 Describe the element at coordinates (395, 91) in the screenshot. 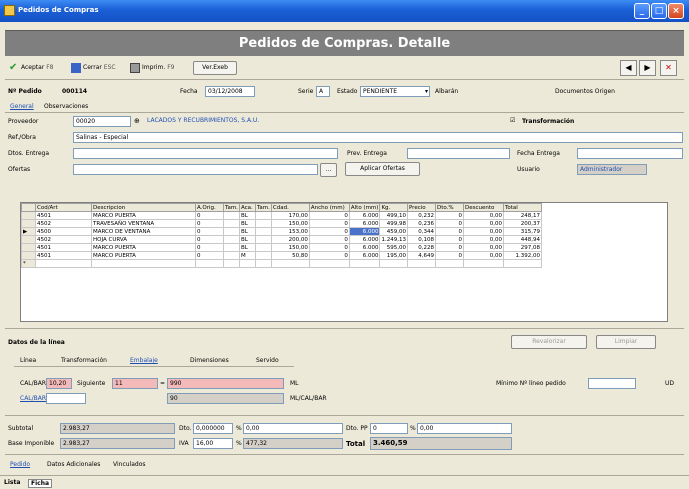

I see `estado-select: PENDIENTE ▾` at that location.